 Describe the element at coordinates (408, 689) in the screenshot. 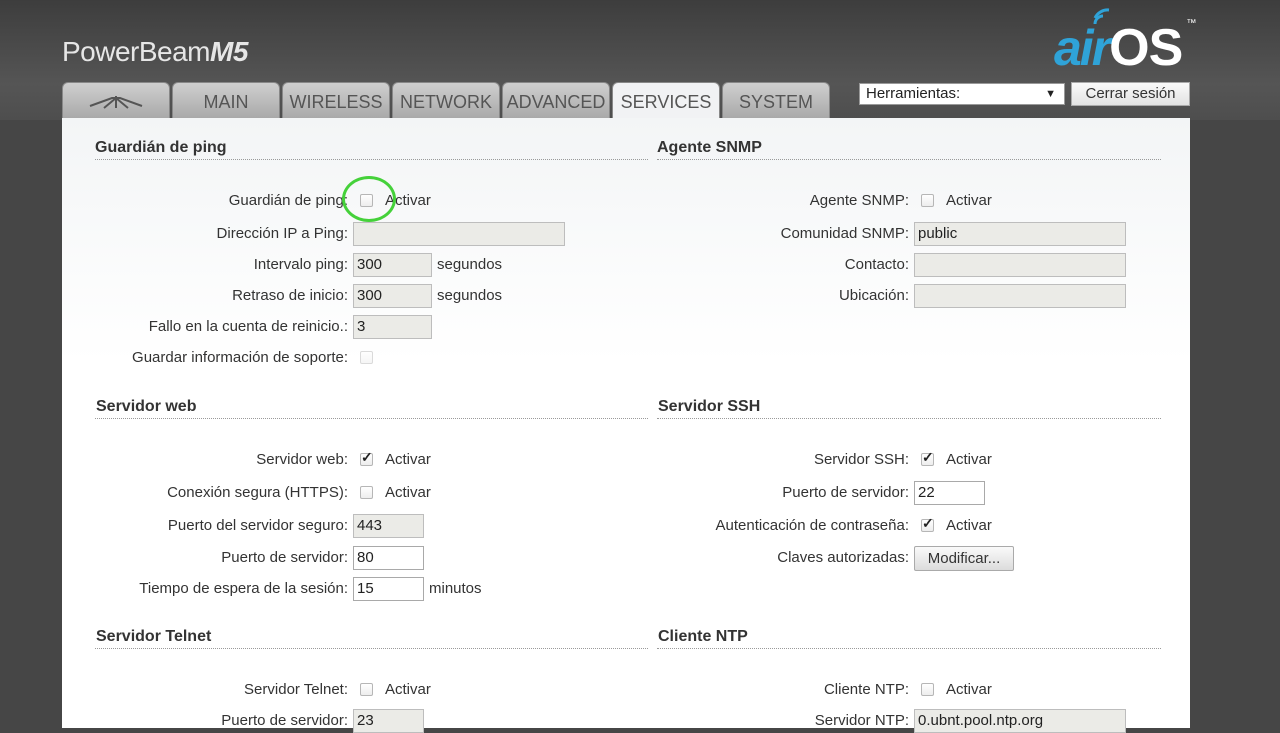

I see `telnet-server-enable-text: Activar` at that location.